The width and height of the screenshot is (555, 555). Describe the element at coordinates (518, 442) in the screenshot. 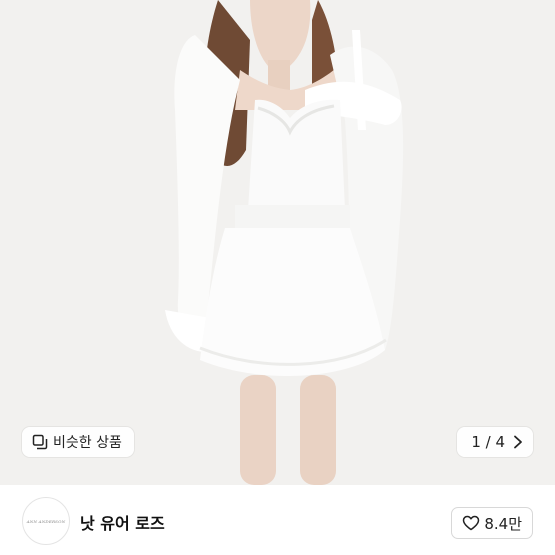

I see `chevron-right-icon` at that location.